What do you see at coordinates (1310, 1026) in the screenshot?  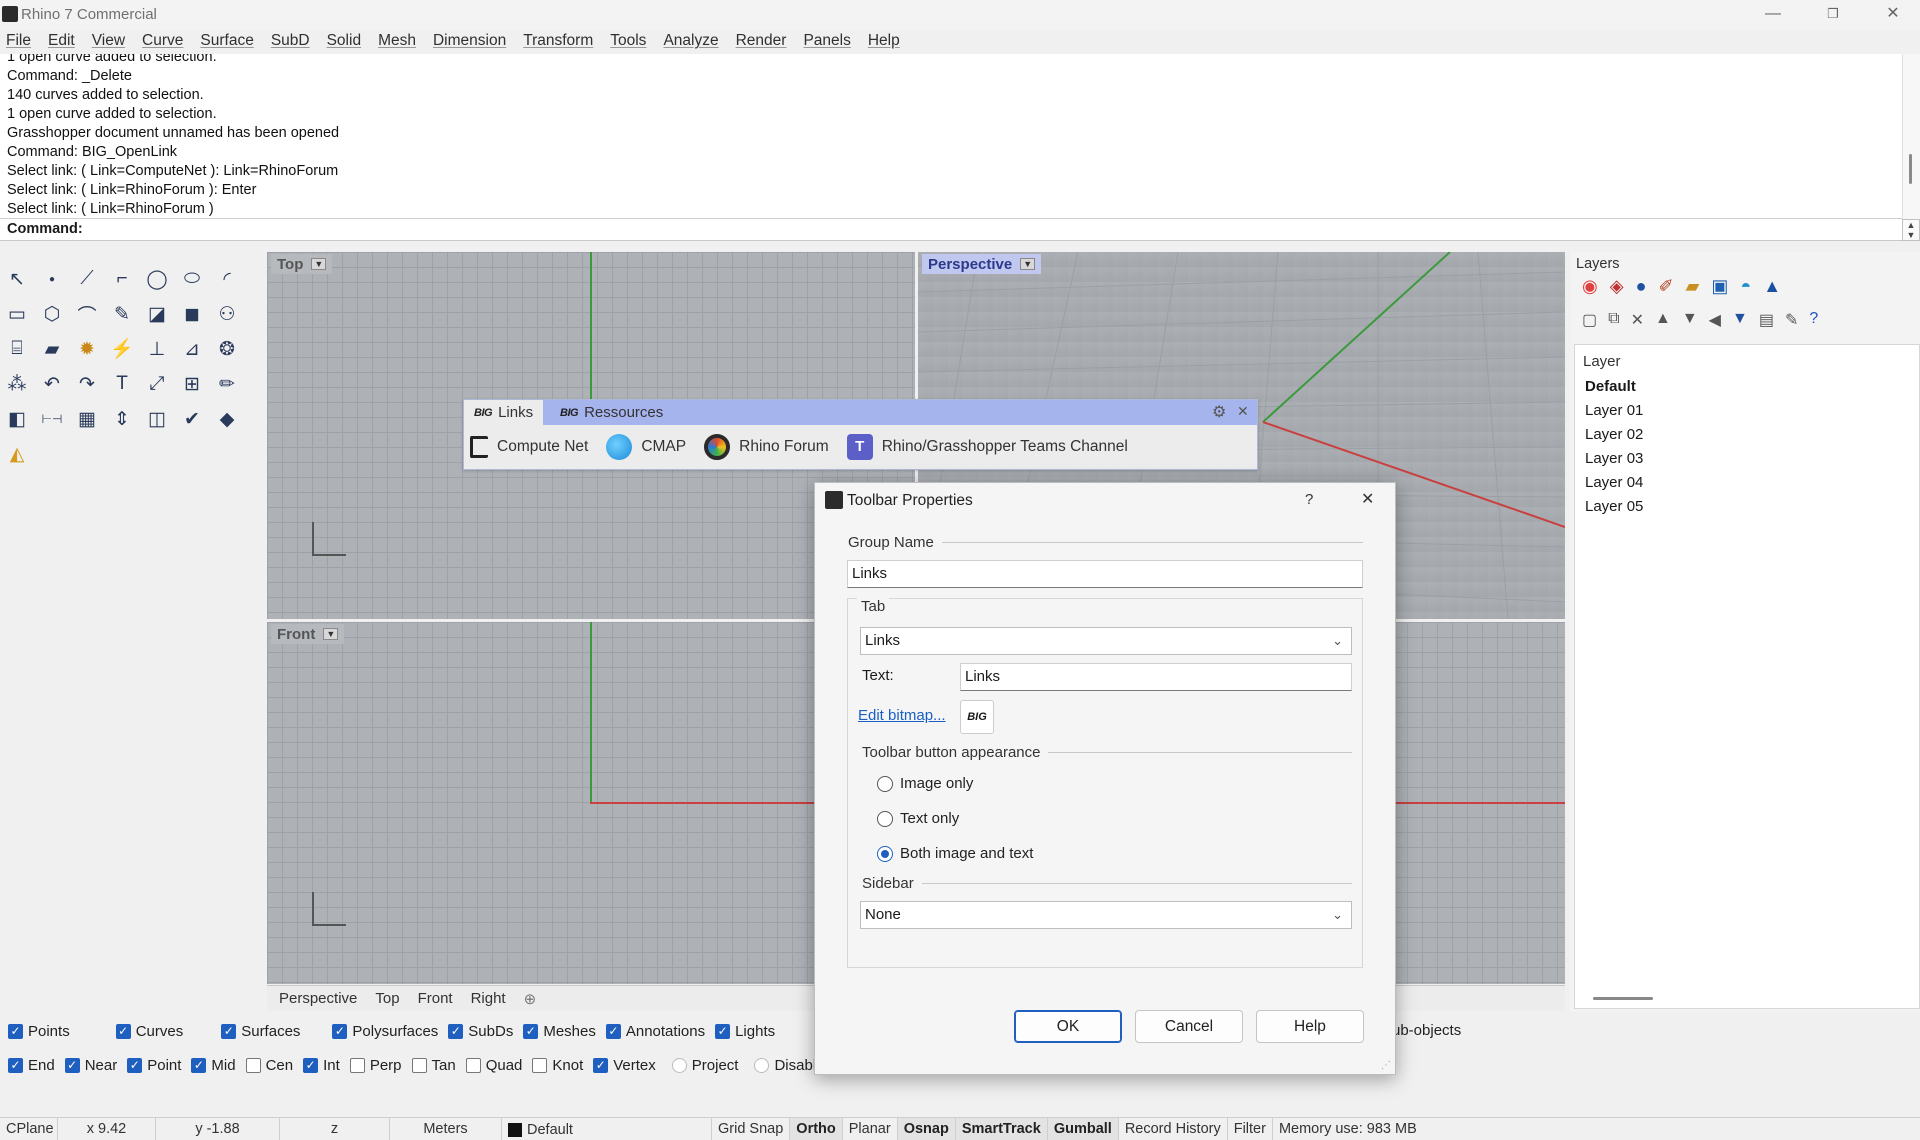 I see `help-button: Help` at bounding box center [1310, 1026].